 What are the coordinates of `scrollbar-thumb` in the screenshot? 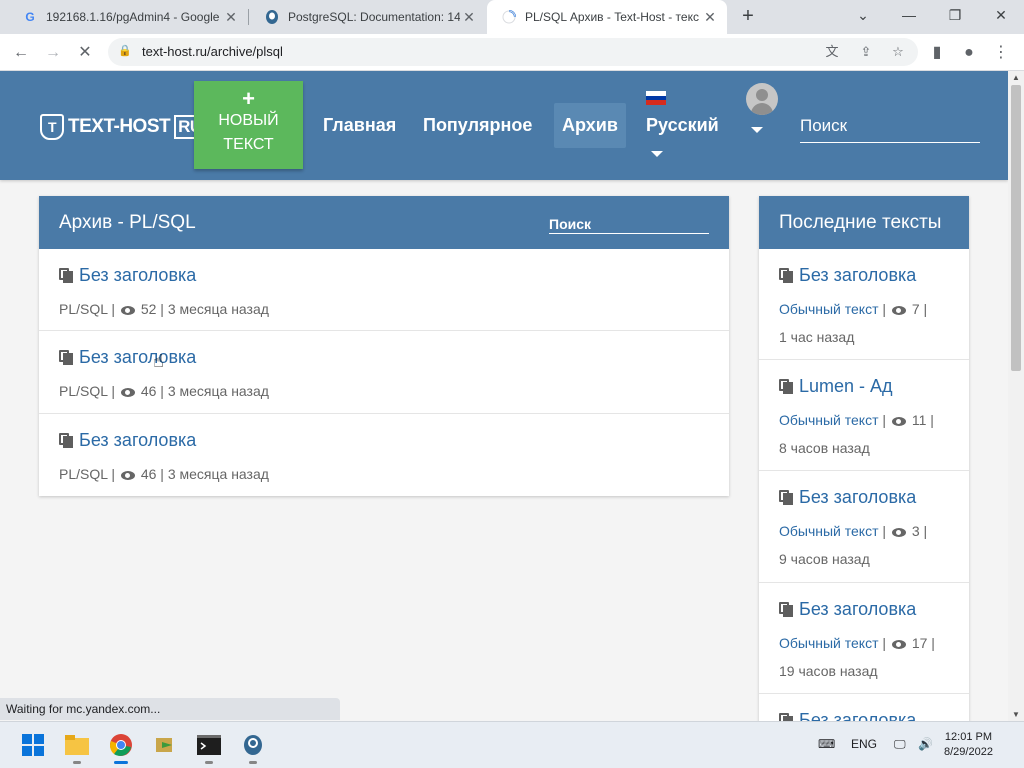 It's located at (1016, 228).